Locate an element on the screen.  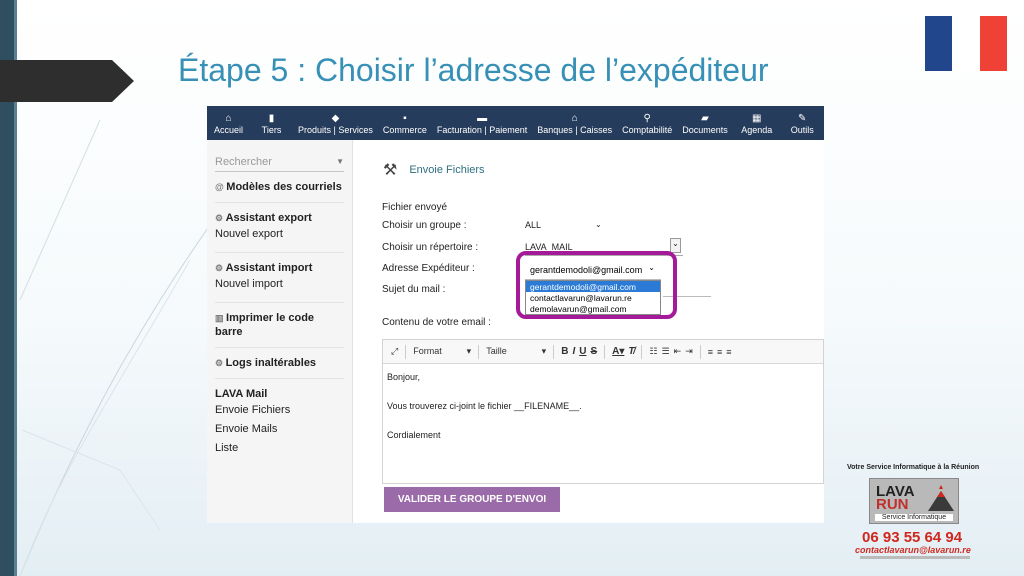
panel-header: ⚒ Envoie Fichiers is located at coordinates (434, 170).